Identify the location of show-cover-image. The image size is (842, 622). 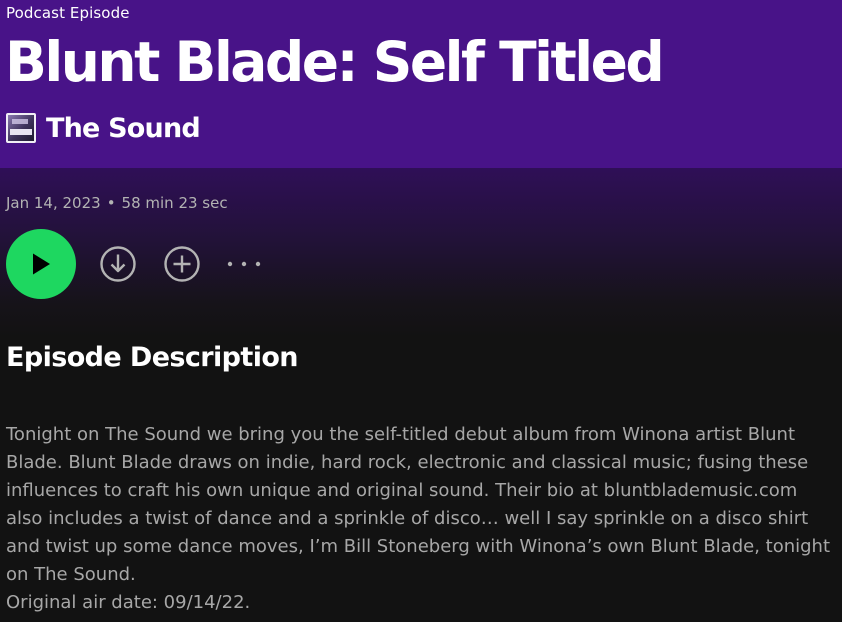
(21, 128).